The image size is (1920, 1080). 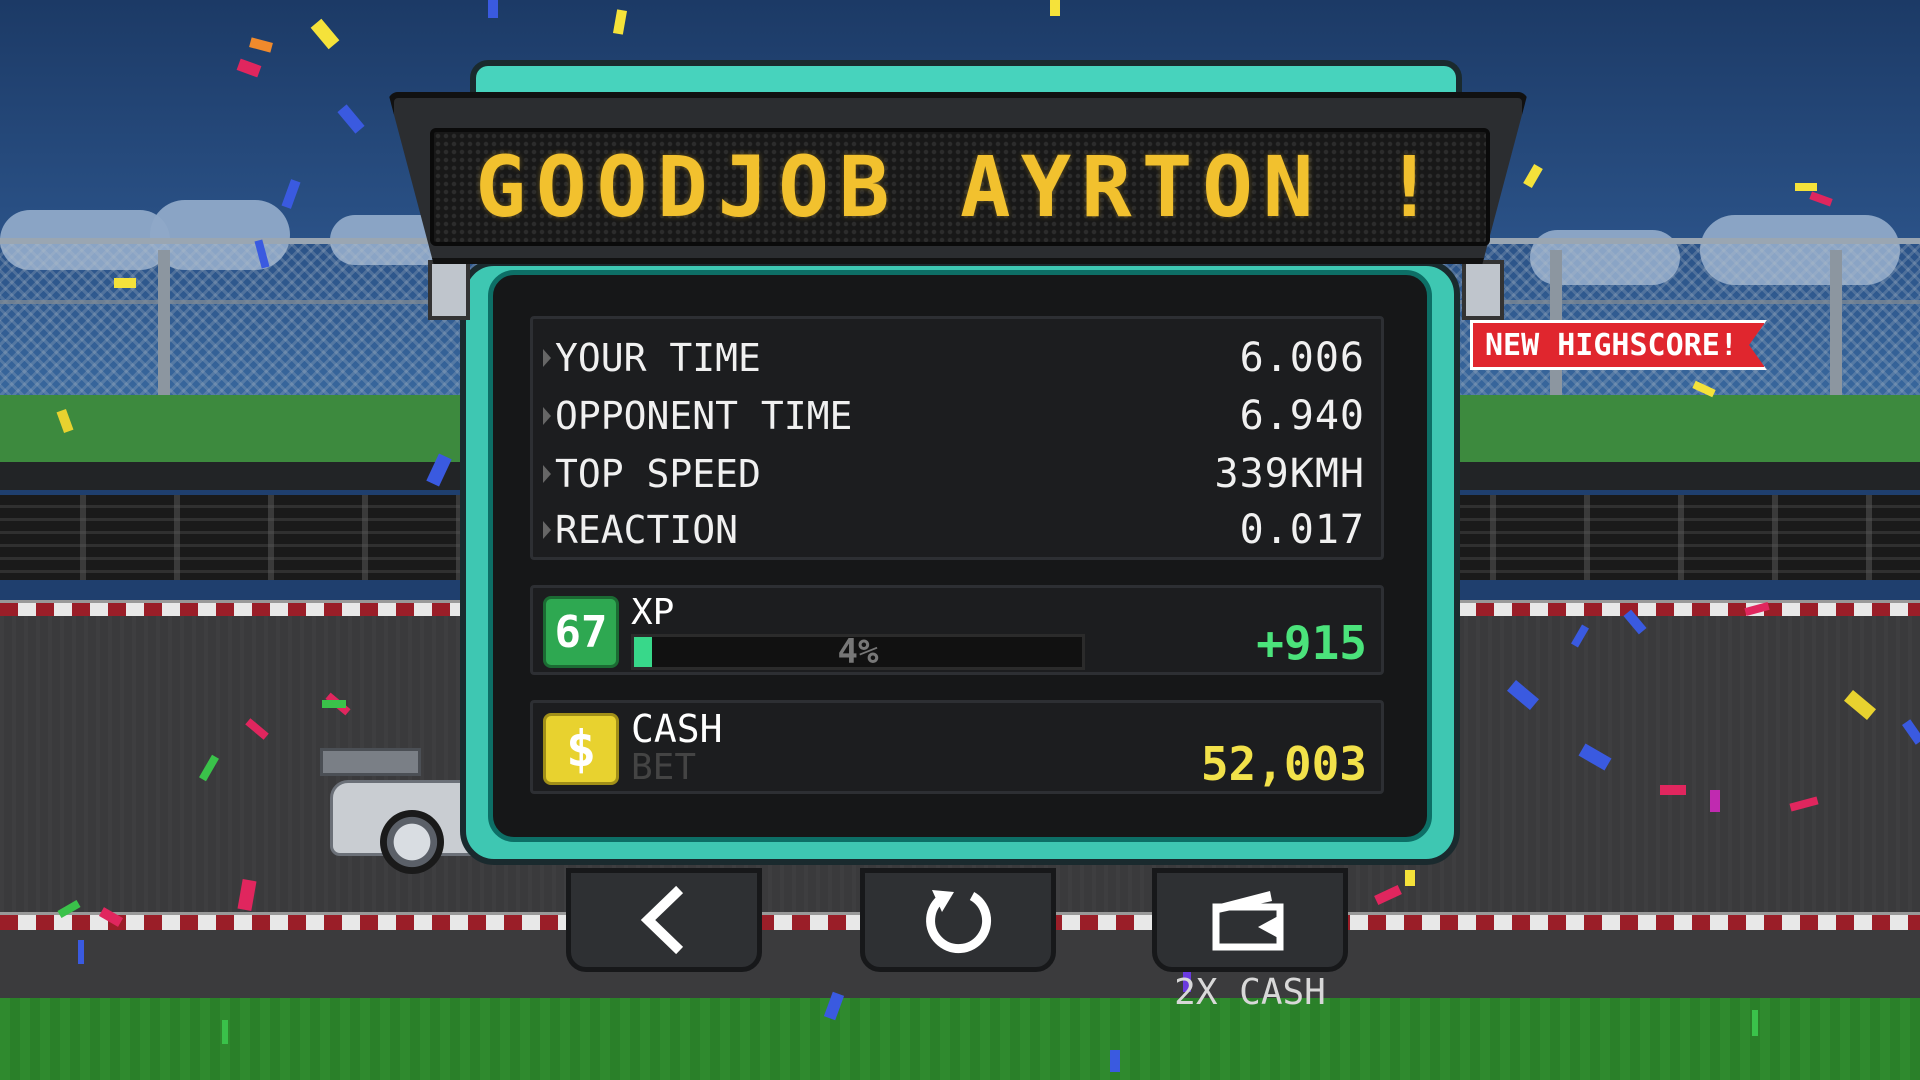 I want to click on stat-label: REACTION, so click(x=647, y=530).